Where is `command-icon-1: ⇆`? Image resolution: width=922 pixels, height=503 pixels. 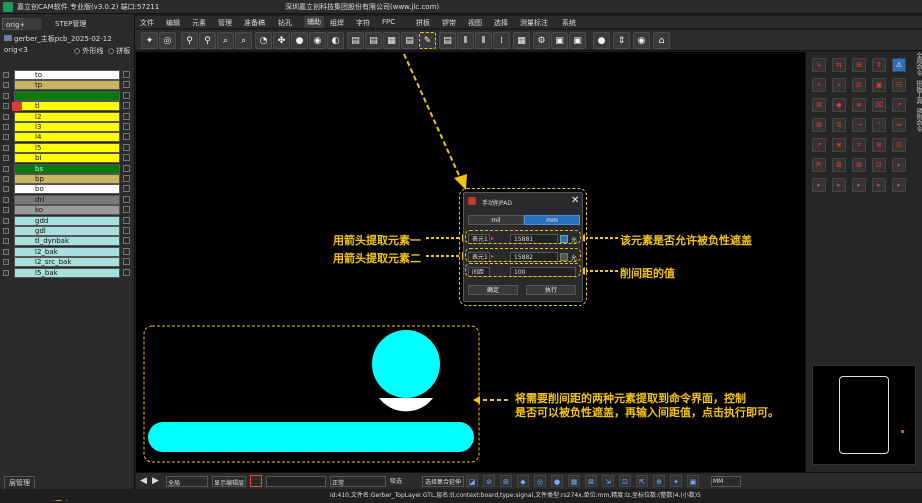
command-icon-1: ⇆ is located at coordinates (839, 65).